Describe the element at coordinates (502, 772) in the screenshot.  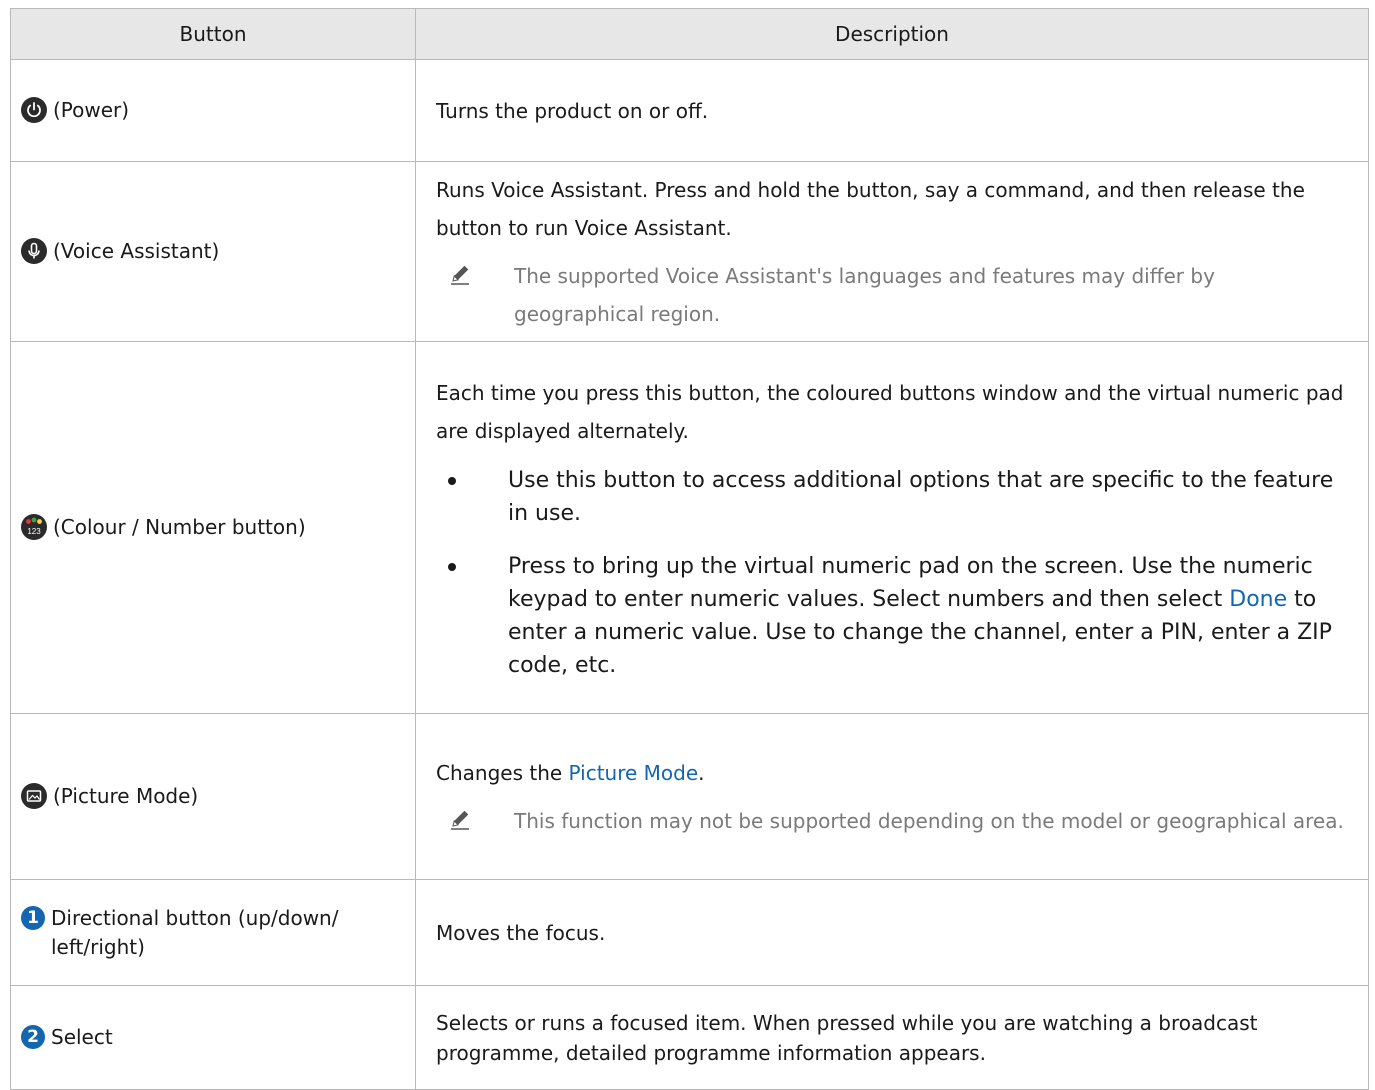
I see `description-part: Changes the` at that location.